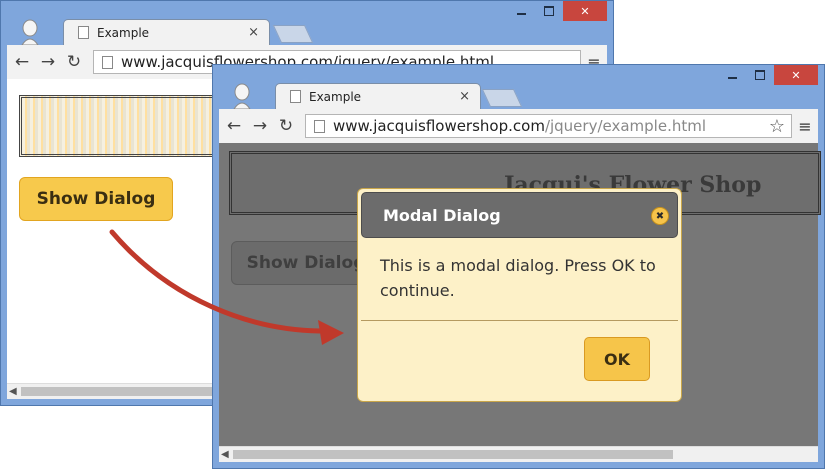 The height and width of the screenshot is (469, 825). What do you see at coordinates (226, 287) in the screenshot?
I see `red-arrow-icon` at bounding box center [226, 287].